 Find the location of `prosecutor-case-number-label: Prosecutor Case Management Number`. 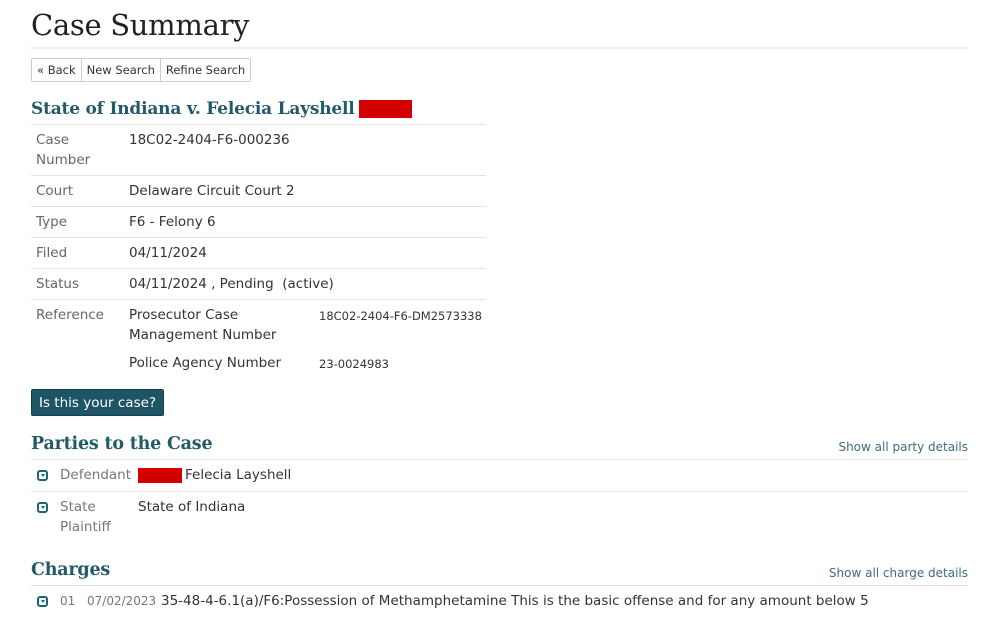

prosecutor-case-number-label: Prosecutor Case Management Number is located at coordinates (203, 325).